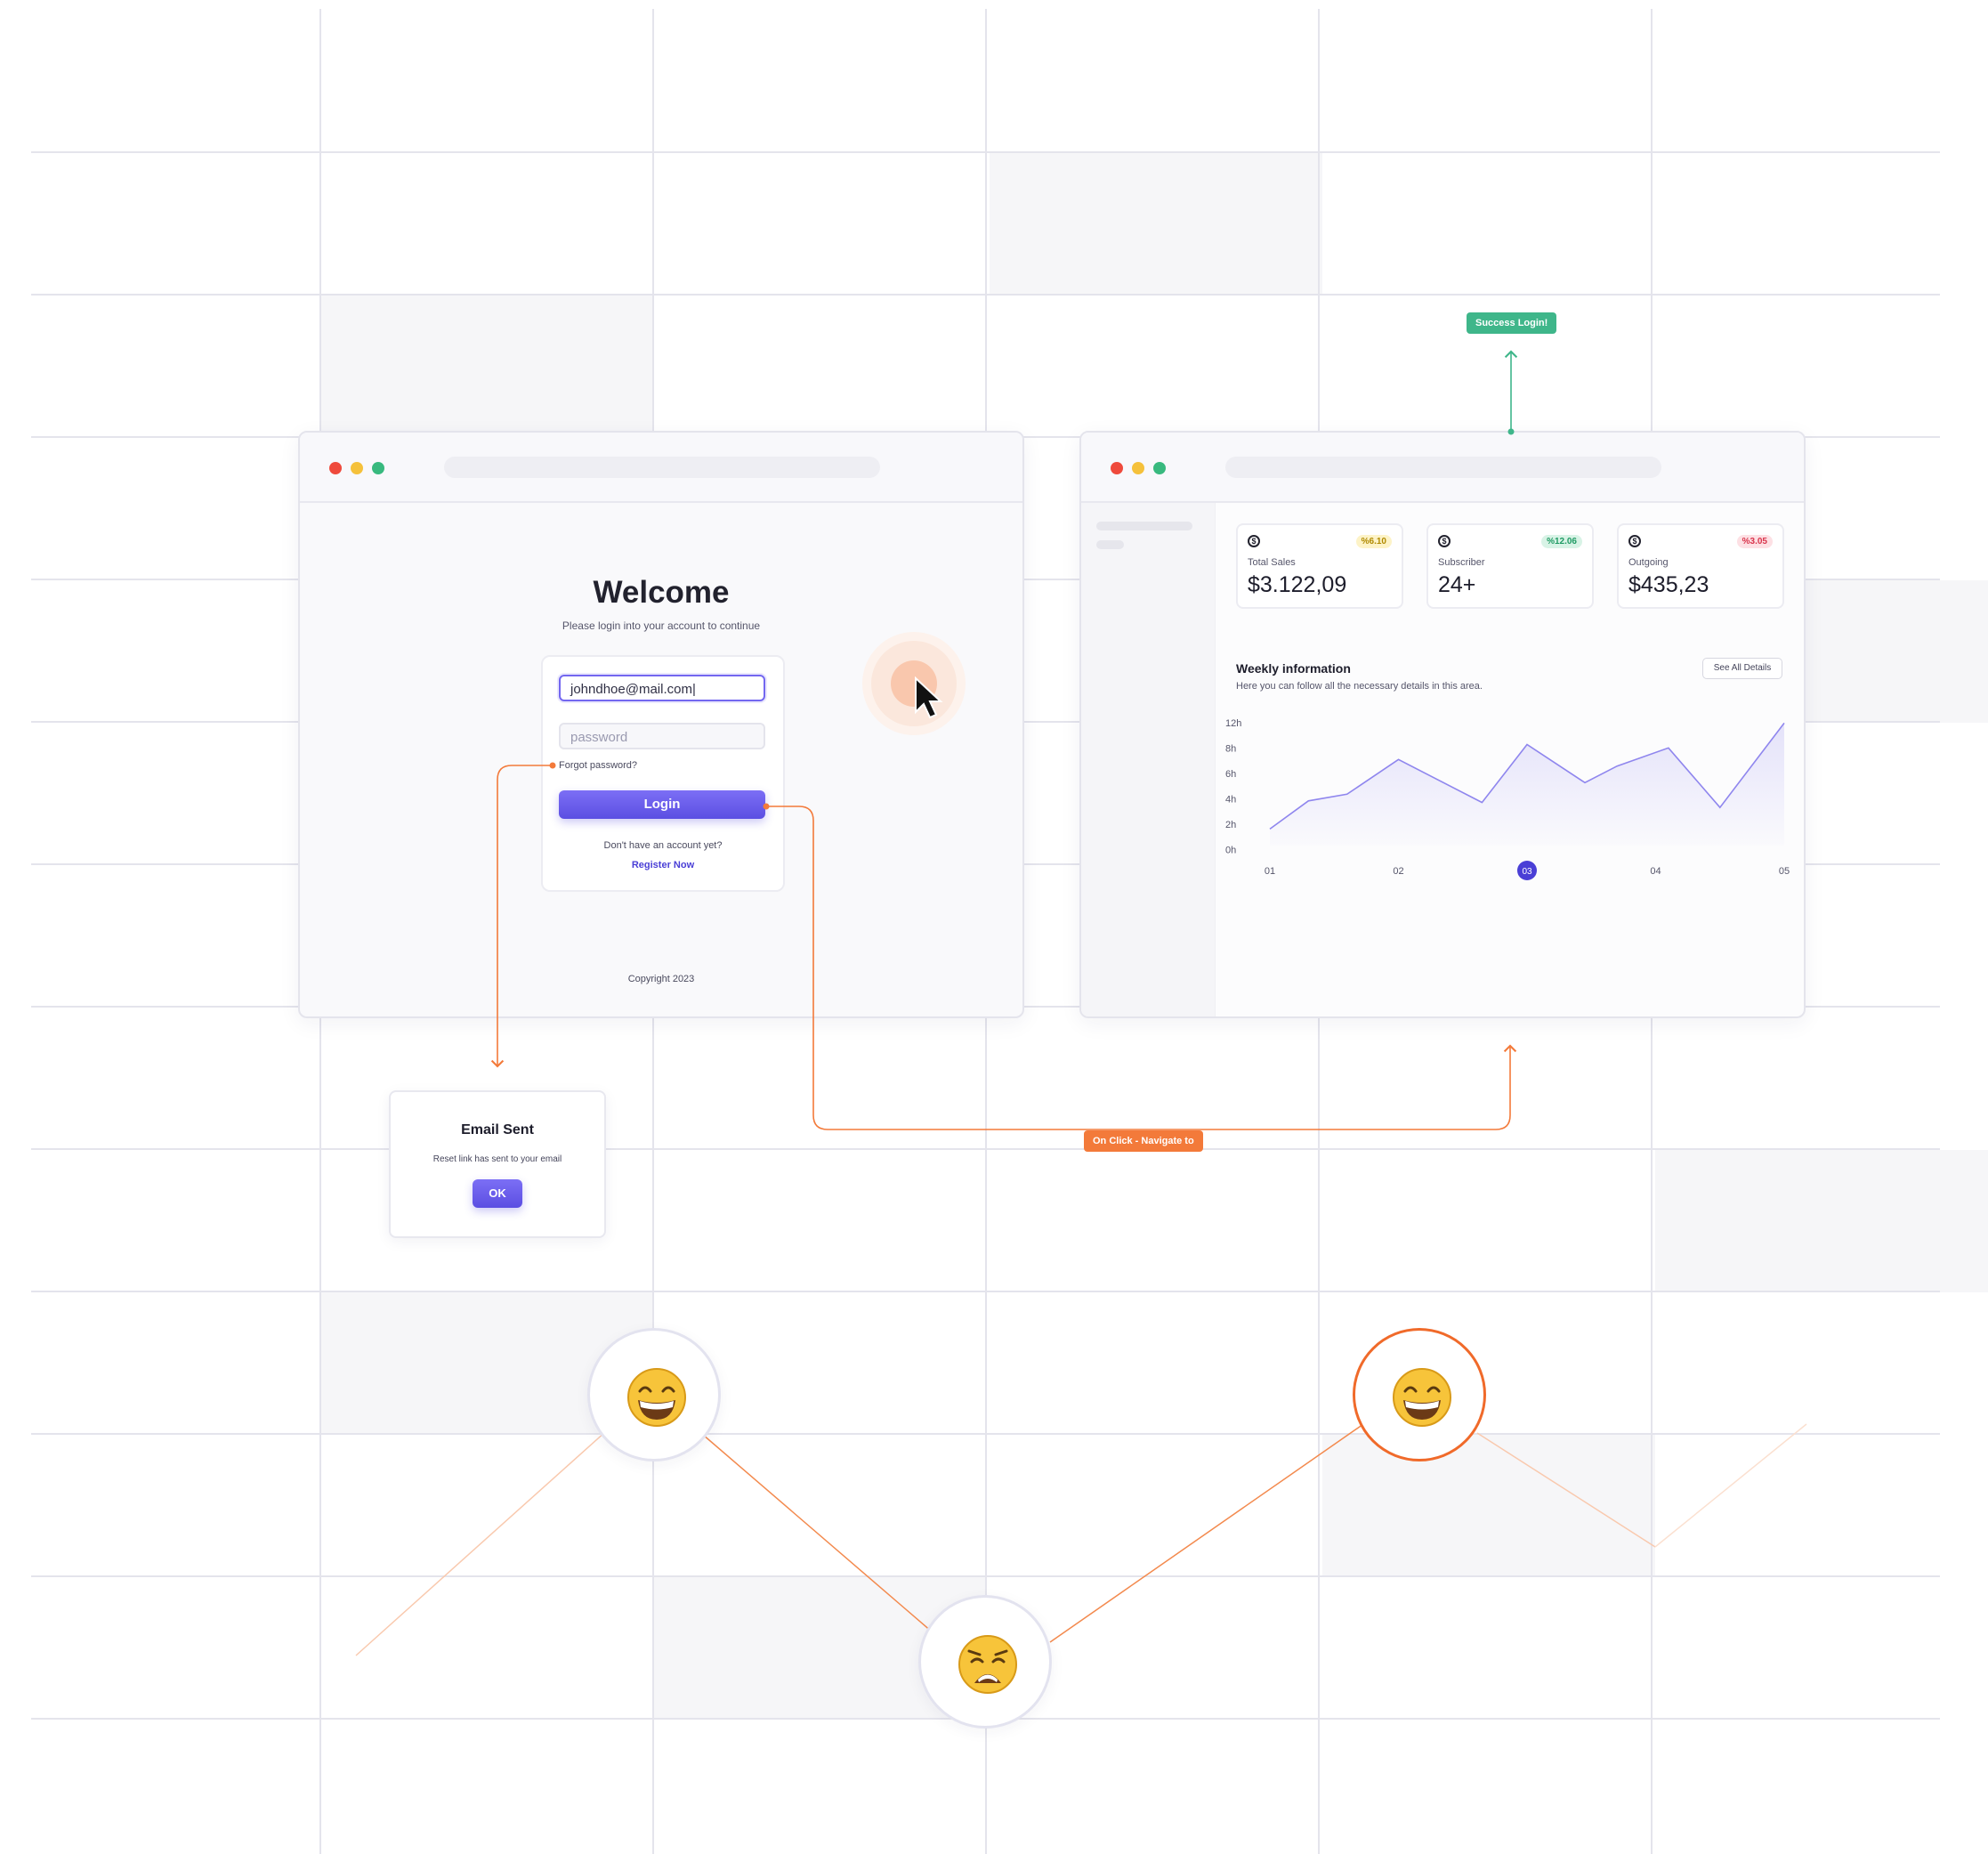 The width and height of the screenshot is (1988, 1854). What do you see at coordinates (1144, 1141) in the screenshot?
I see `navigate-tag: On Click - Navigate to` at bounding box center [1144, 1141].